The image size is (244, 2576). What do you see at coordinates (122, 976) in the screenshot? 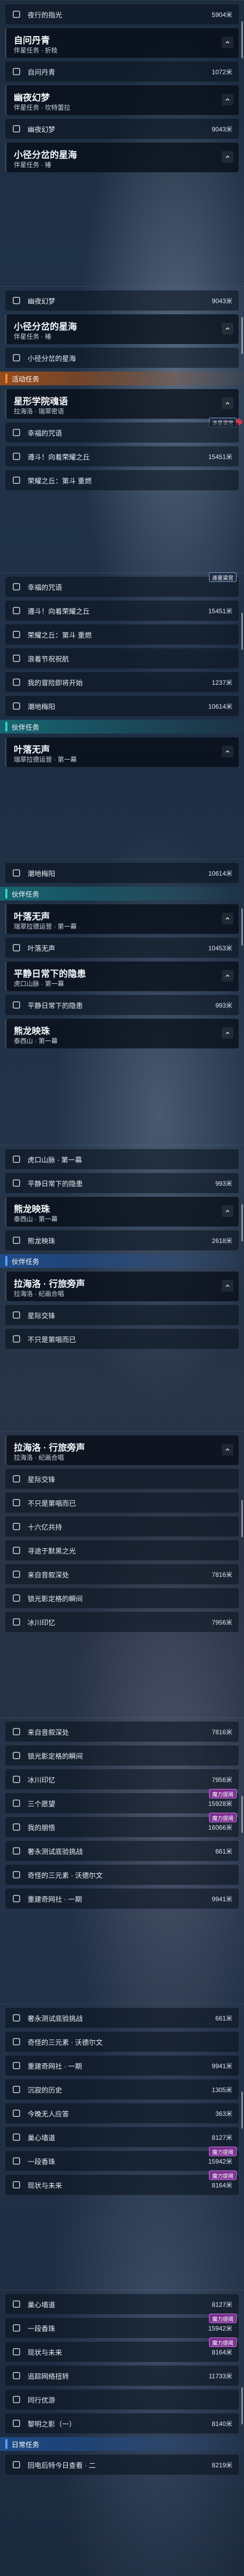
I see `quest-group-header: 平静日常下的隐患 虎口山脉 · 第一幕` at bounding box center [122, 976].